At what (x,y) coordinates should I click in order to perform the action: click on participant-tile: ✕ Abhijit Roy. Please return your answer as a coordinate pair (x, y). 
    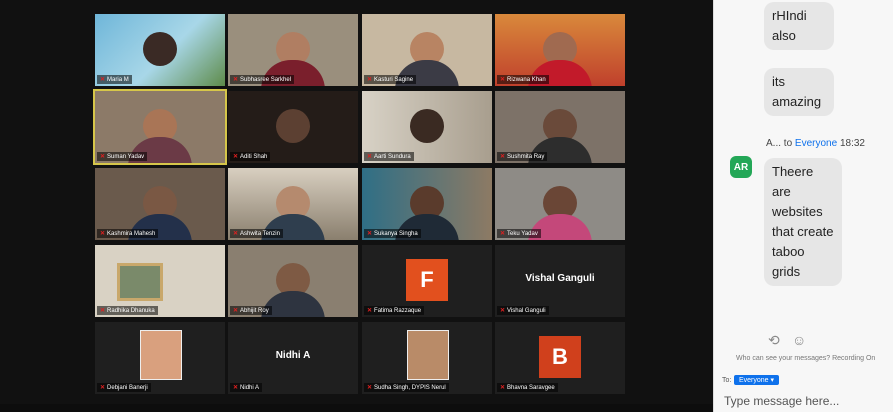
    Looking at the image, I should click on (293, 281).